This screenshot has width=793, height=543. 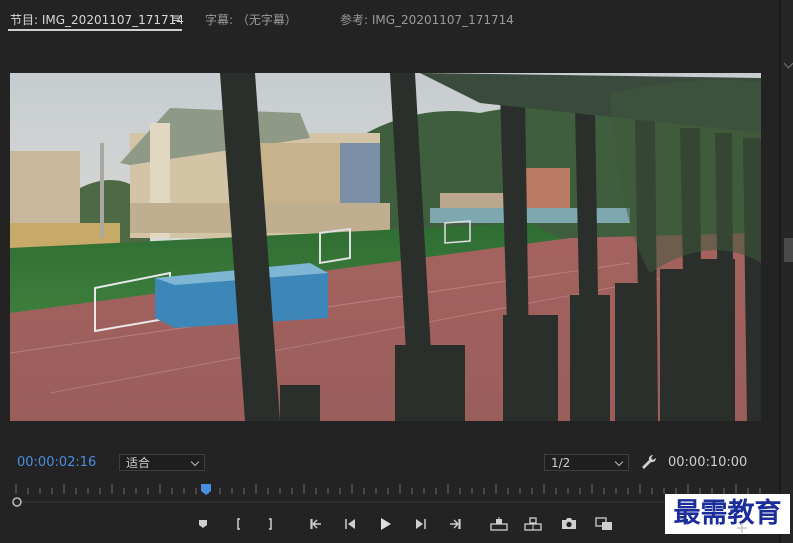 I want to click on add-marker-button, so click(x=203, y=525).